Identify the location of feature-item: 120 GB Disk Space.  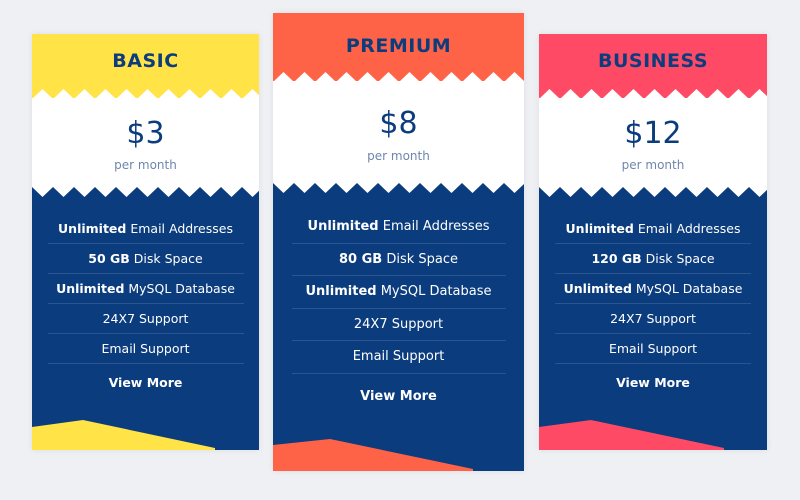
(653, 259).